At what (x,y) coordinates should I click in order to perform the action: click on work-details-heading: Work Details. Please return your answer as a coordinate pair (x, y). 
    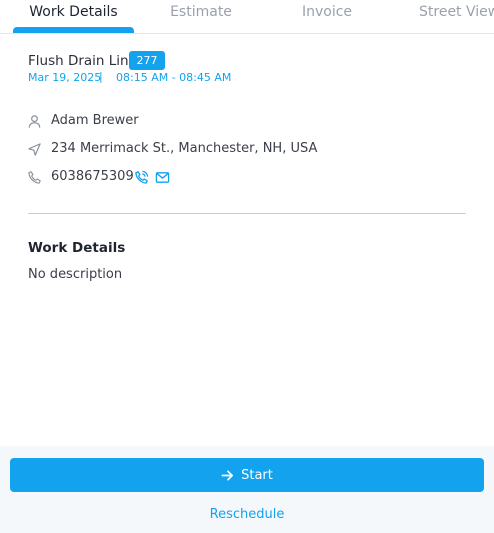
    Looking at the image, I should click on (77, 248).